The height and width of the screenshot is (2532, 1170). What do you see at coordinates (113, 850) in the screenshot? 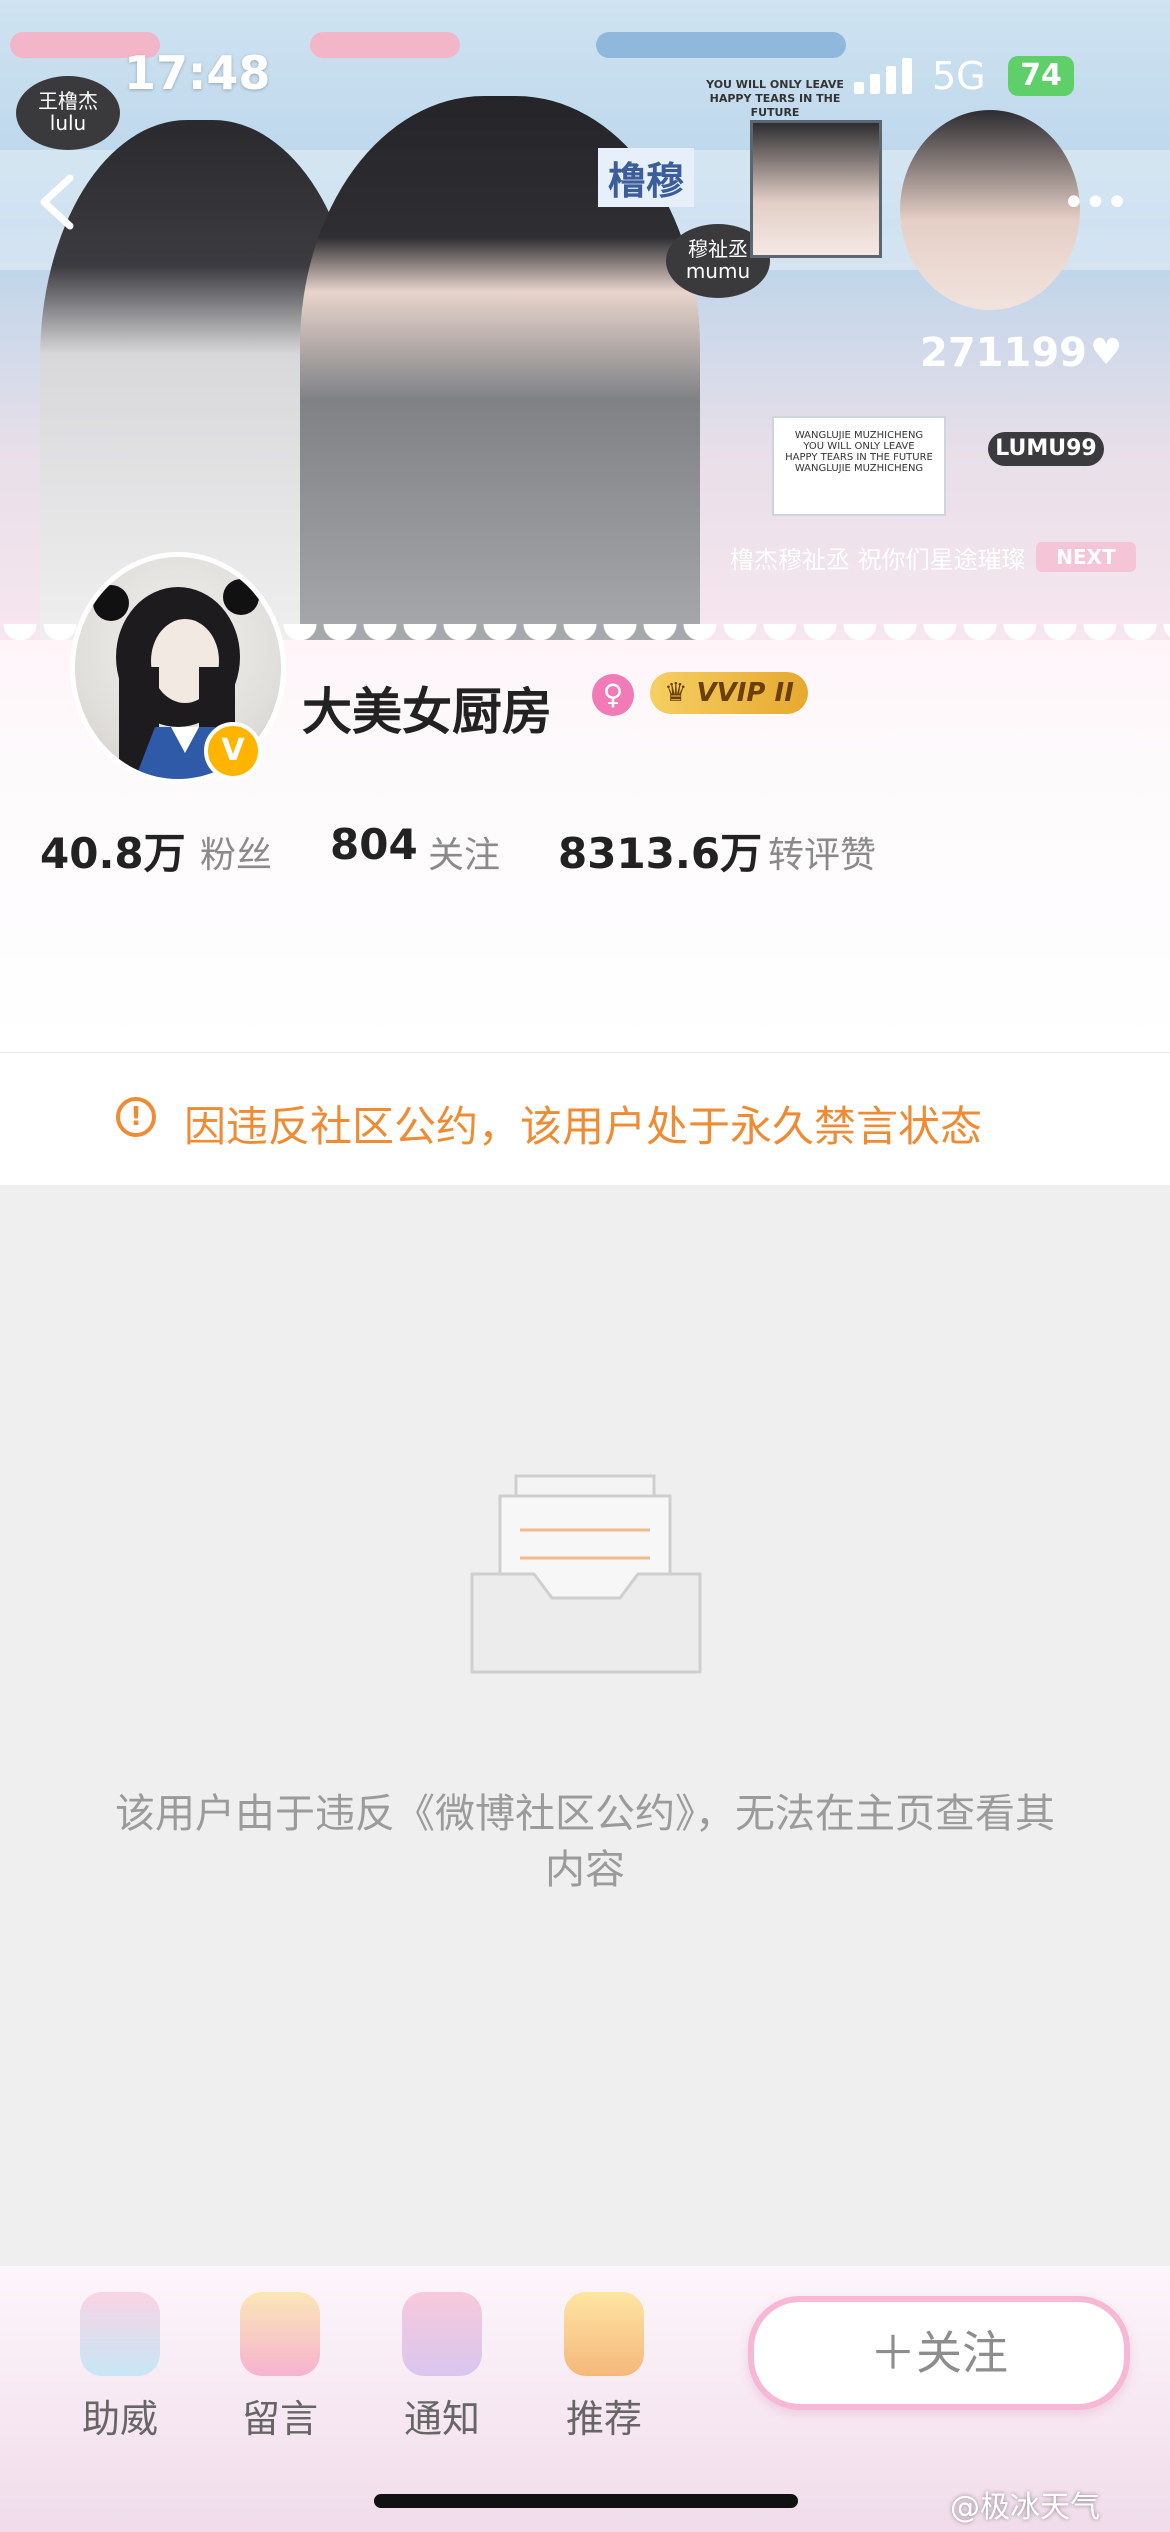
I see `stat-followers-value: 40.8万` at bounding box center [113, 850].